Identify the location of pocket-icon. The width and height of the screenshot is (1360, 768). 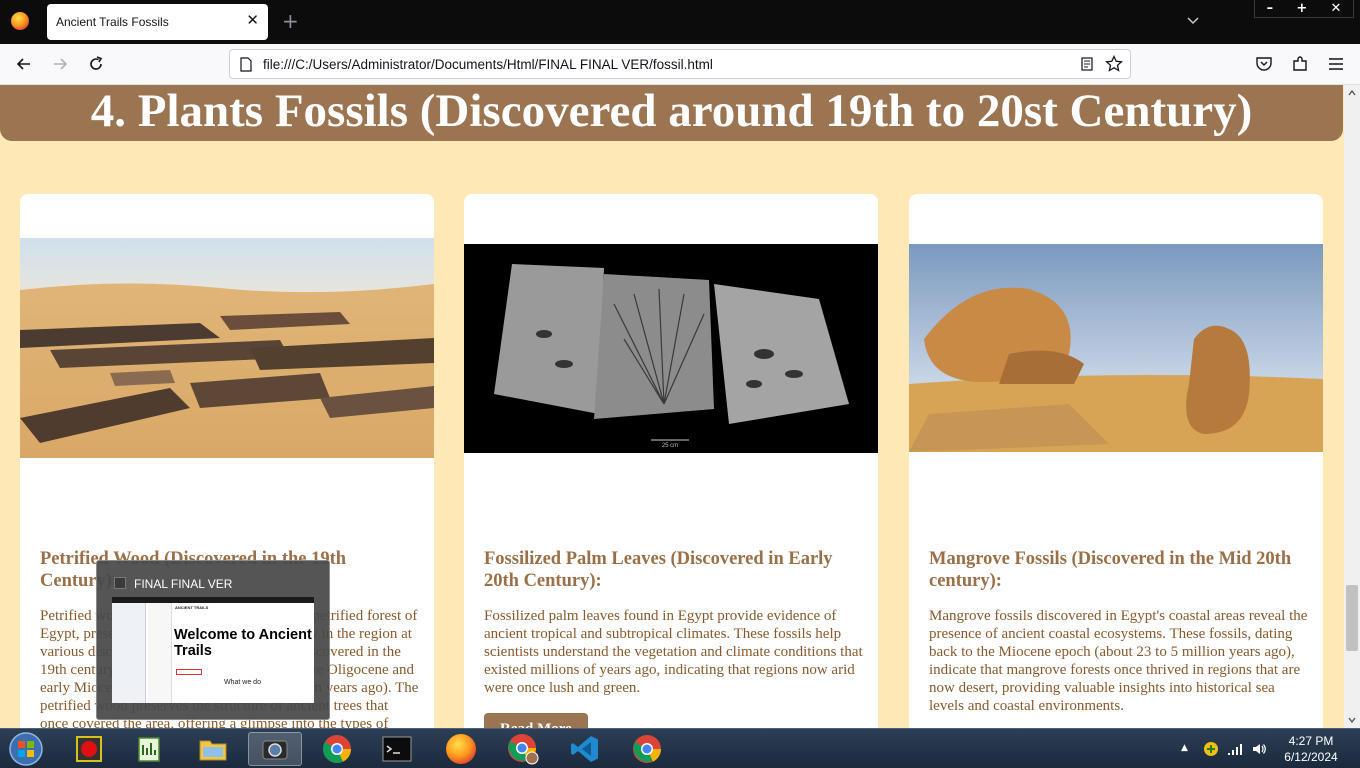
(1264, 64).